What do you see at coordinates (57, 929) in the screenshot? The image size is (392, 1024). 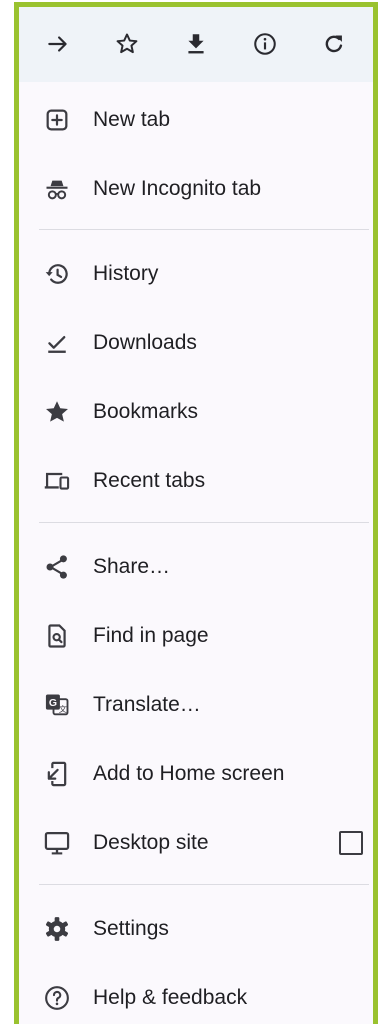 I see `gear-icon` at bounding box center [57, 929].